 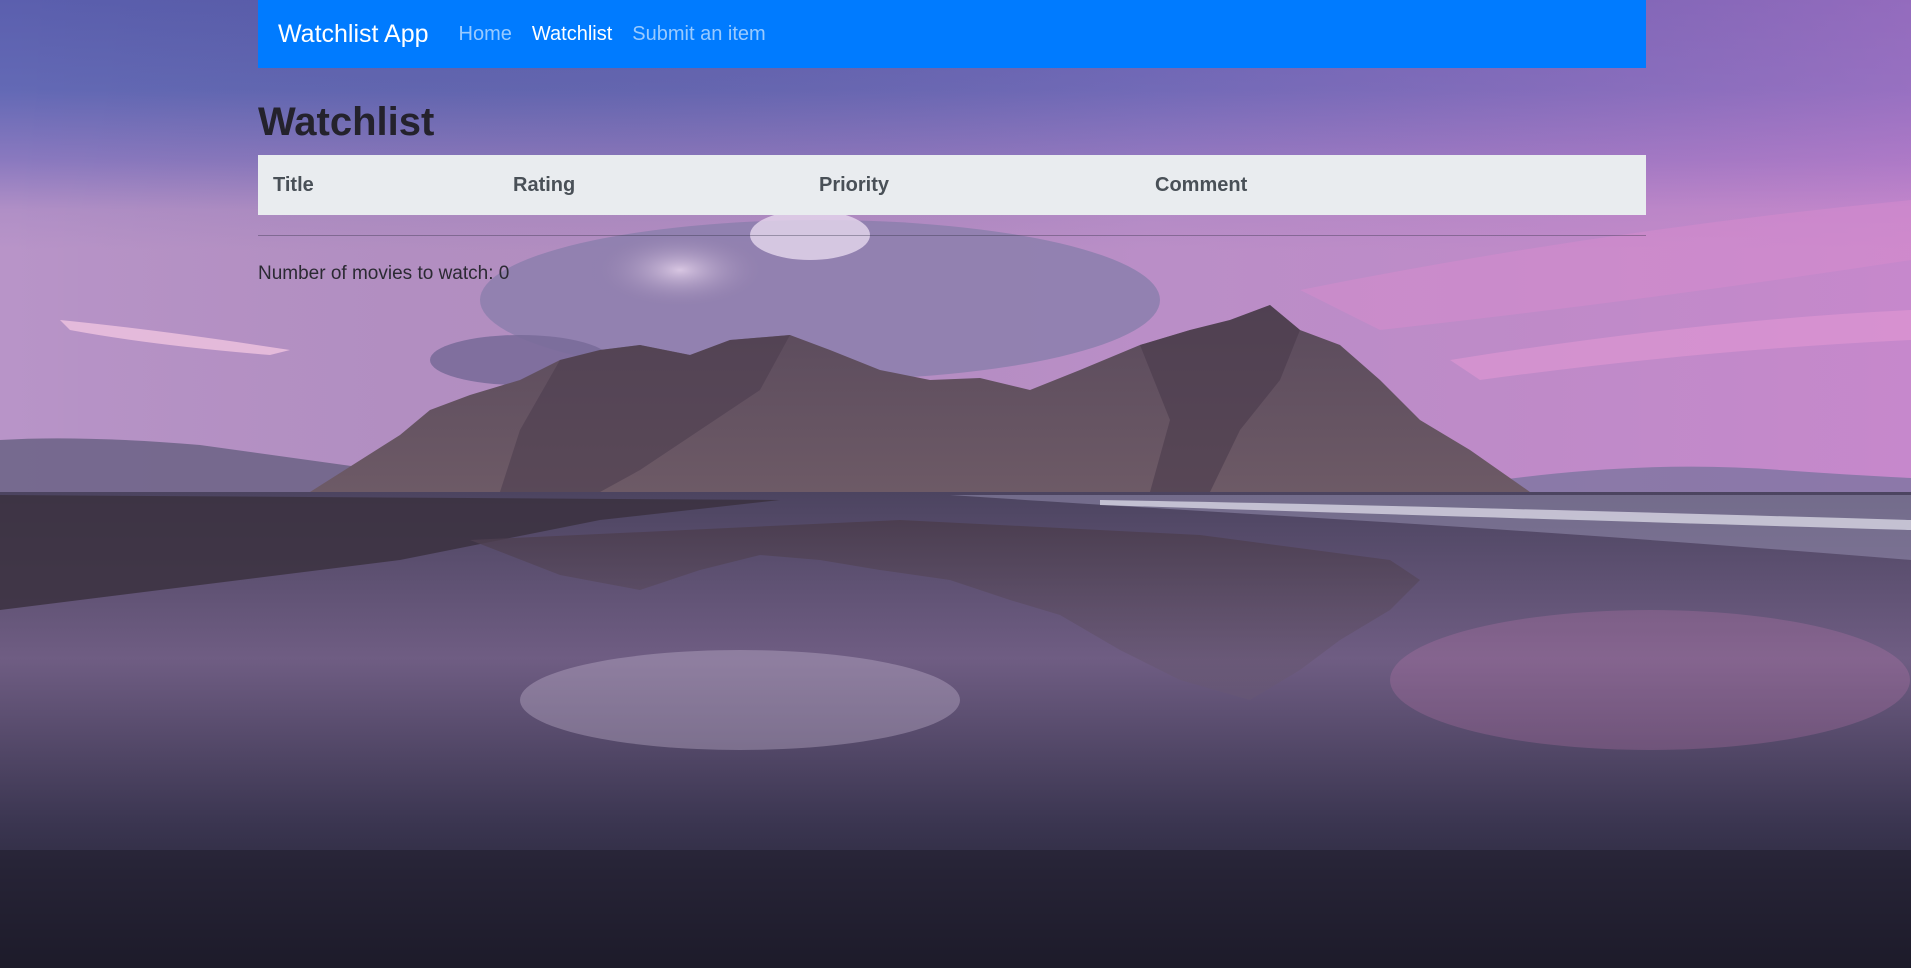 I want to click on movie-count-text: Number of movies to watch: 0, so click(x=384, y=273).